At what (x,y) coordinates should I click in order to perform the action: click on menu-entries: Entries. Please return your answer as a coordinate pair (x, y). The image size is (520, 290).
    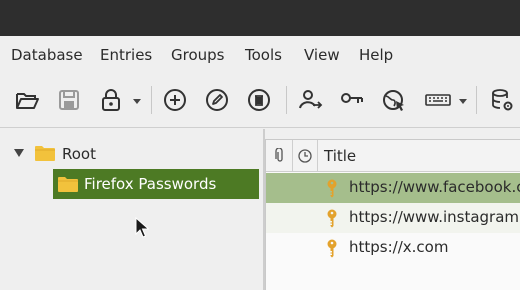
    Looking at the image, I should click on (126, 55).